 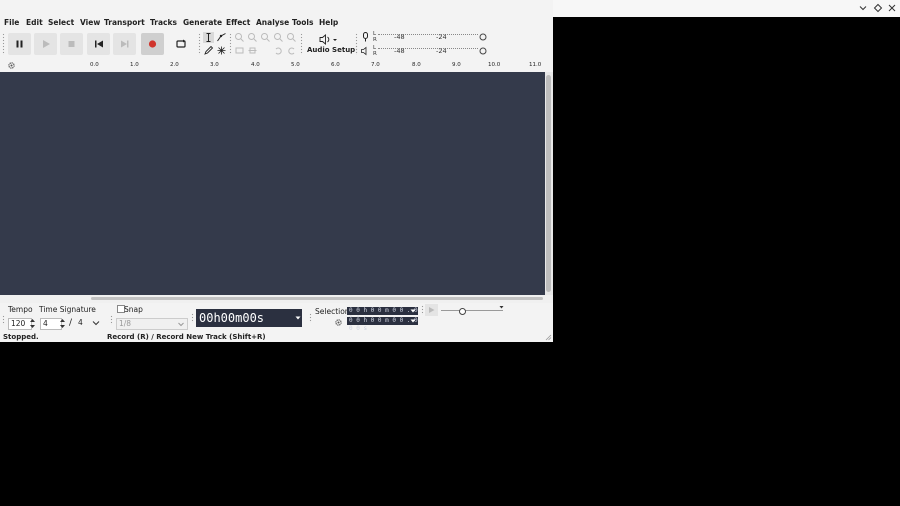 What do you see at coordinates (425, 51) in the screenshot?
I see `playback-meter: L R -48 -24` at bounding box center [425, 51].